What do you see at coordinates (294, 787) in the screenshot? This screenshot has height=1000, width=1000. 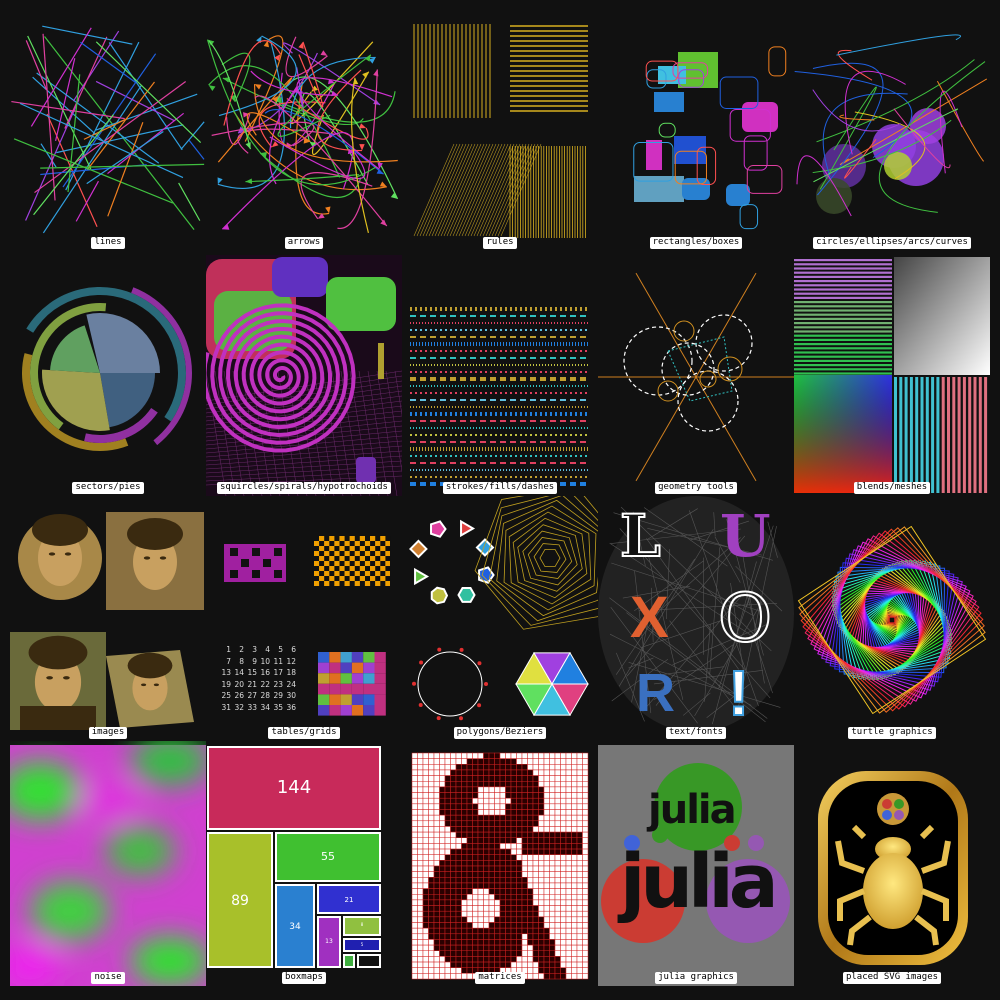 I see `boxmap-value-144: 144` at bounding box center [294, 787].